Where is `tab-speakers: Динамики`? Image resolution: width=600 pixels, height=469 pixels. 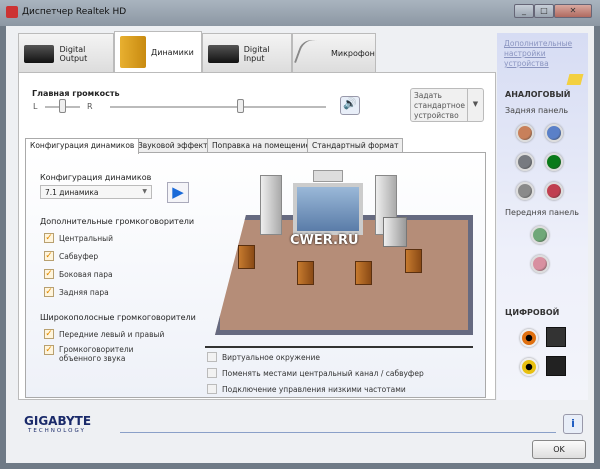 tab-speakers: Динамики is located at coordinates (158, 51).